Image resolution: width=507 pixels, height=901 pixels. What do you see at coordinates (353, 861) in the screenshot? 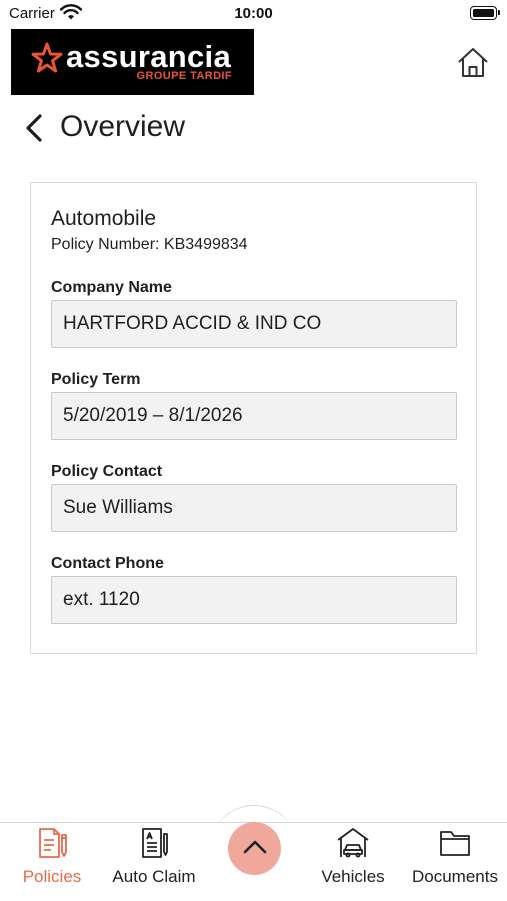
I see `tab-vehicles: Vehicles` at bounding box center [353, 861].